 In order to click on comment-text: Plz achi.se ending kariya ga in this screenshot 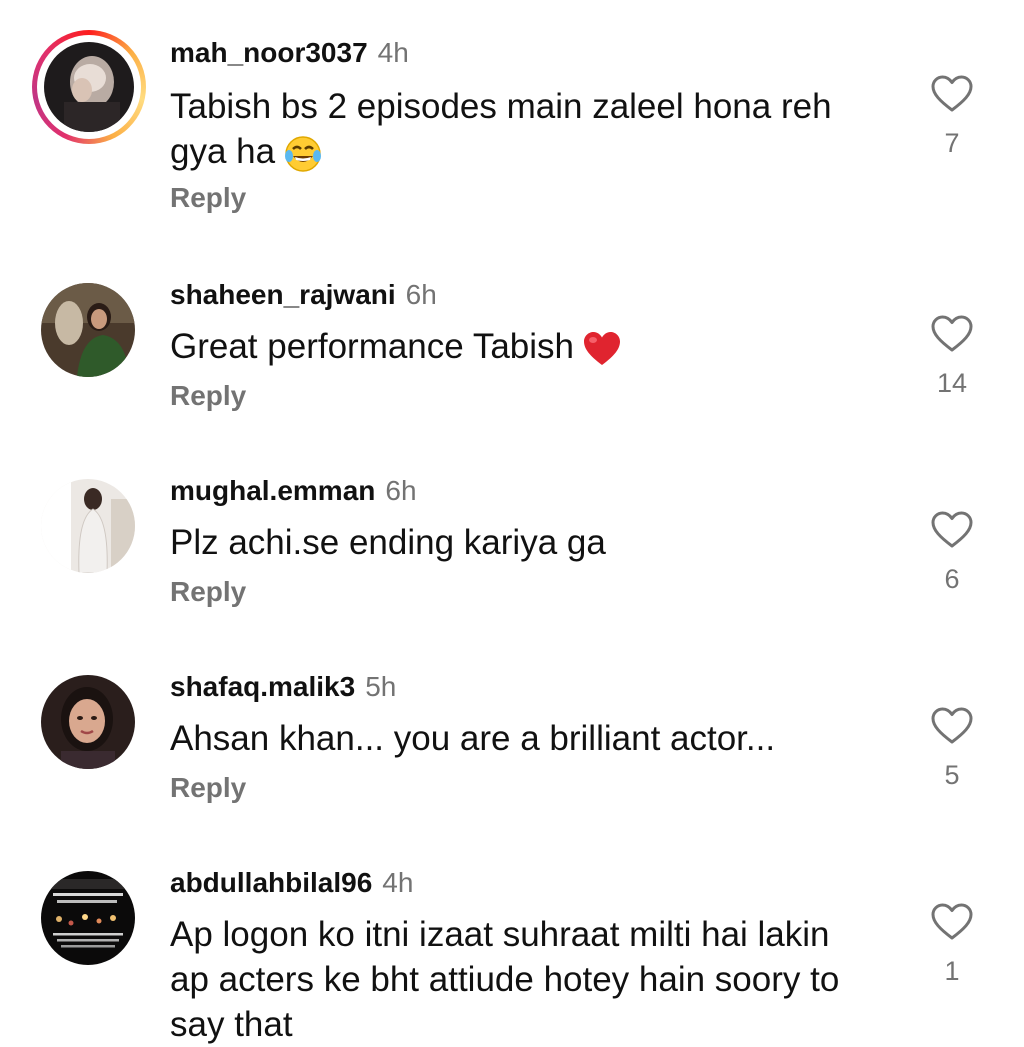, I will do `click(388, 542)`.